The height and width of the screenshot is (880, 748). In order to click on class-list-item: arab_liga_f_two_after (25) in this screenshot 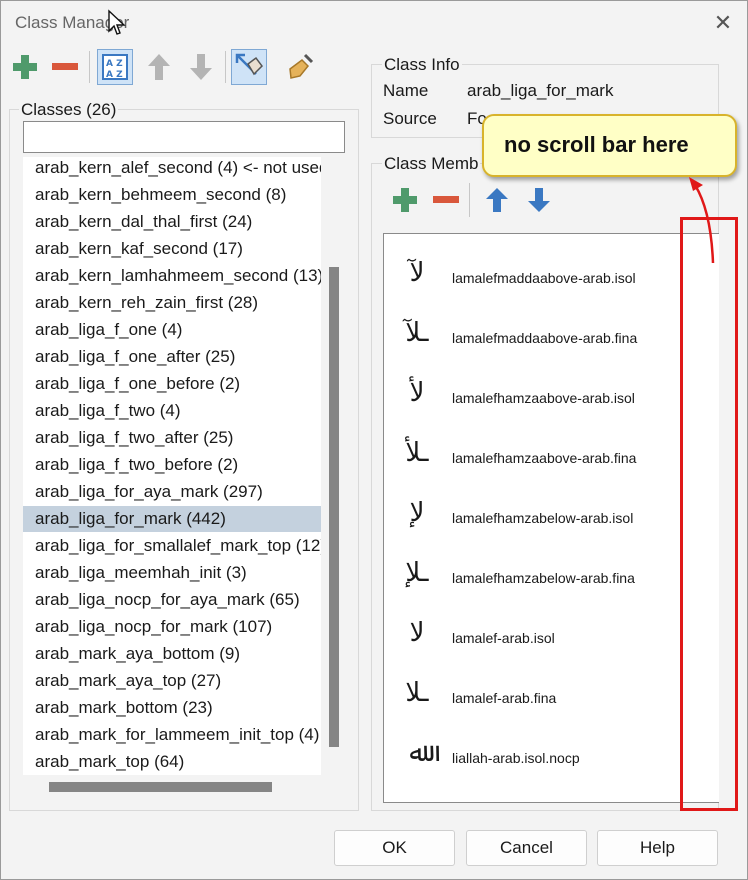, I will do `click(172, 438)`.